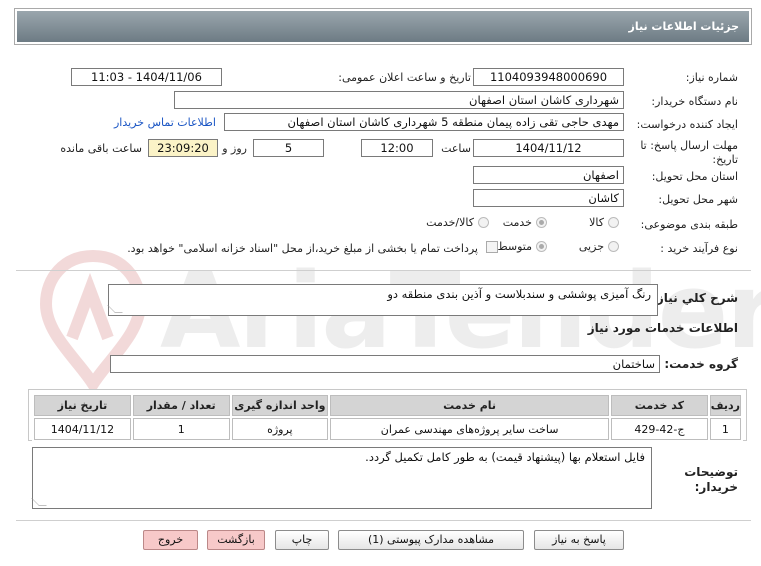  I want to click on category-option-goods-service: کالا/خدمت, so click(457, 222).